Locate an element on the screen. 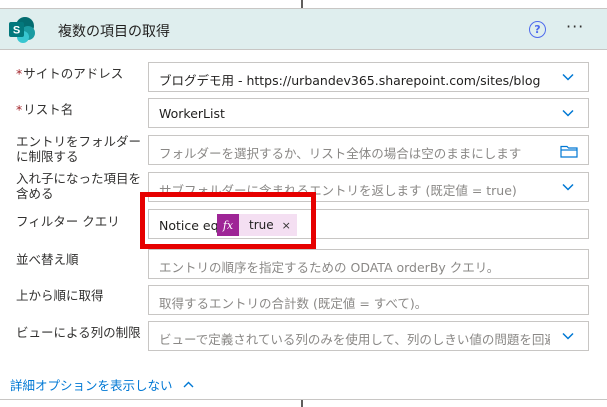 Image resolution: width=607 pixels, height=407 pixels. flow-connector-bottom is located at coordinates (302, 403).